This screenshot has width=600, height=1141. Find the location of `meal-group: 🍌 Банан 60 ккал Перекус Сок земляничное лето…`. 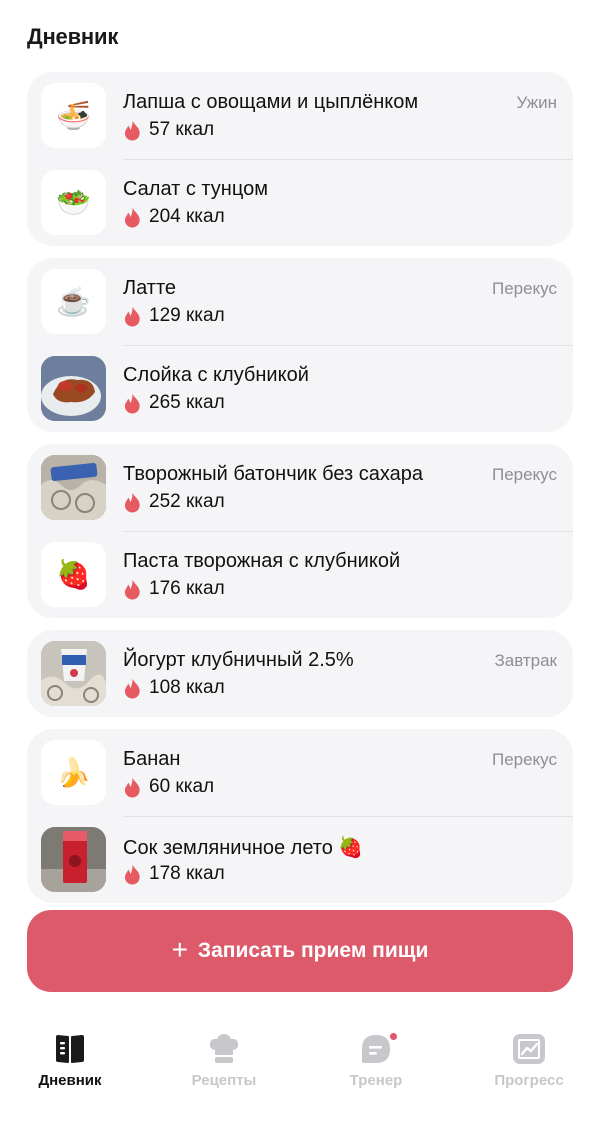

meal-group: 🍌 Банан 60 ккал Перекус Сок земляничное лето… is located at coordinates (300, 816).